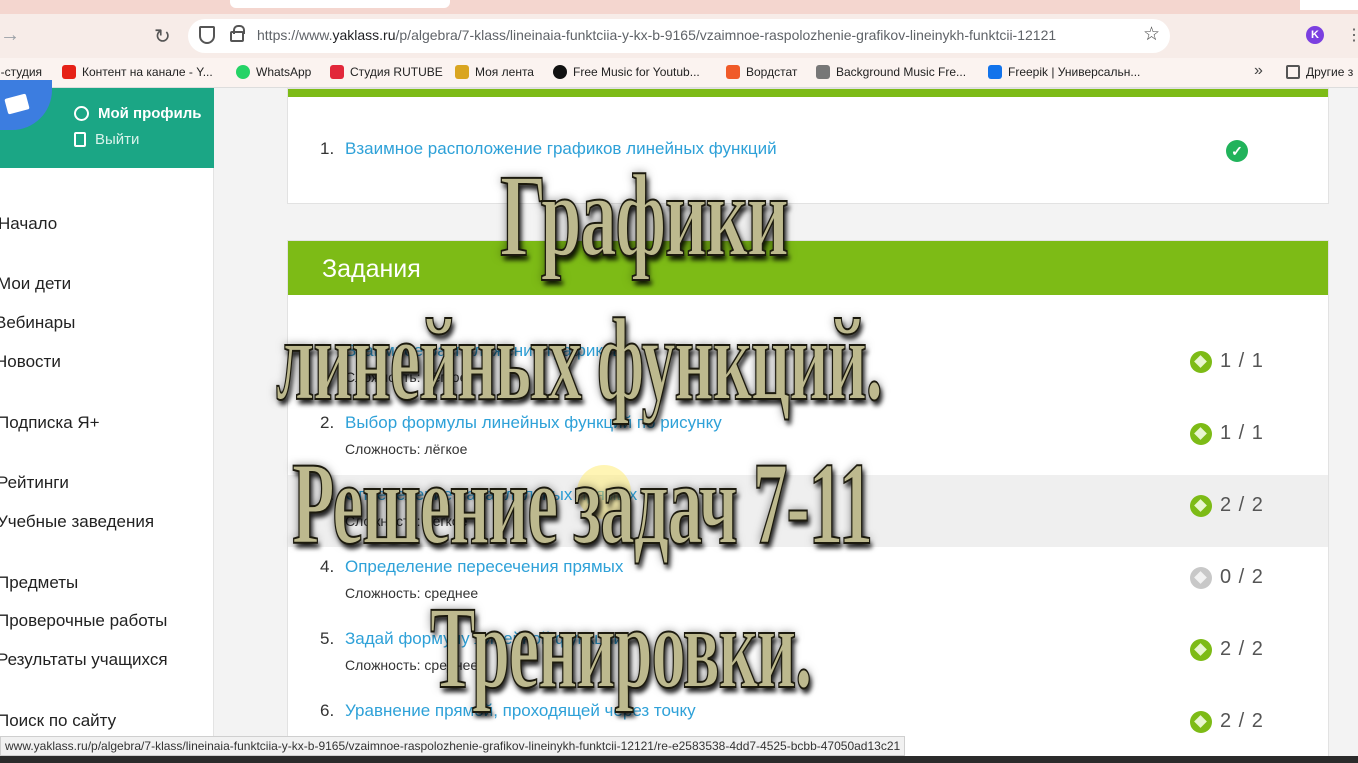 The image size is (1358, 763). Describe the element at coordinates (560, 72) in the screenshot. I see `music-icon` at that location.